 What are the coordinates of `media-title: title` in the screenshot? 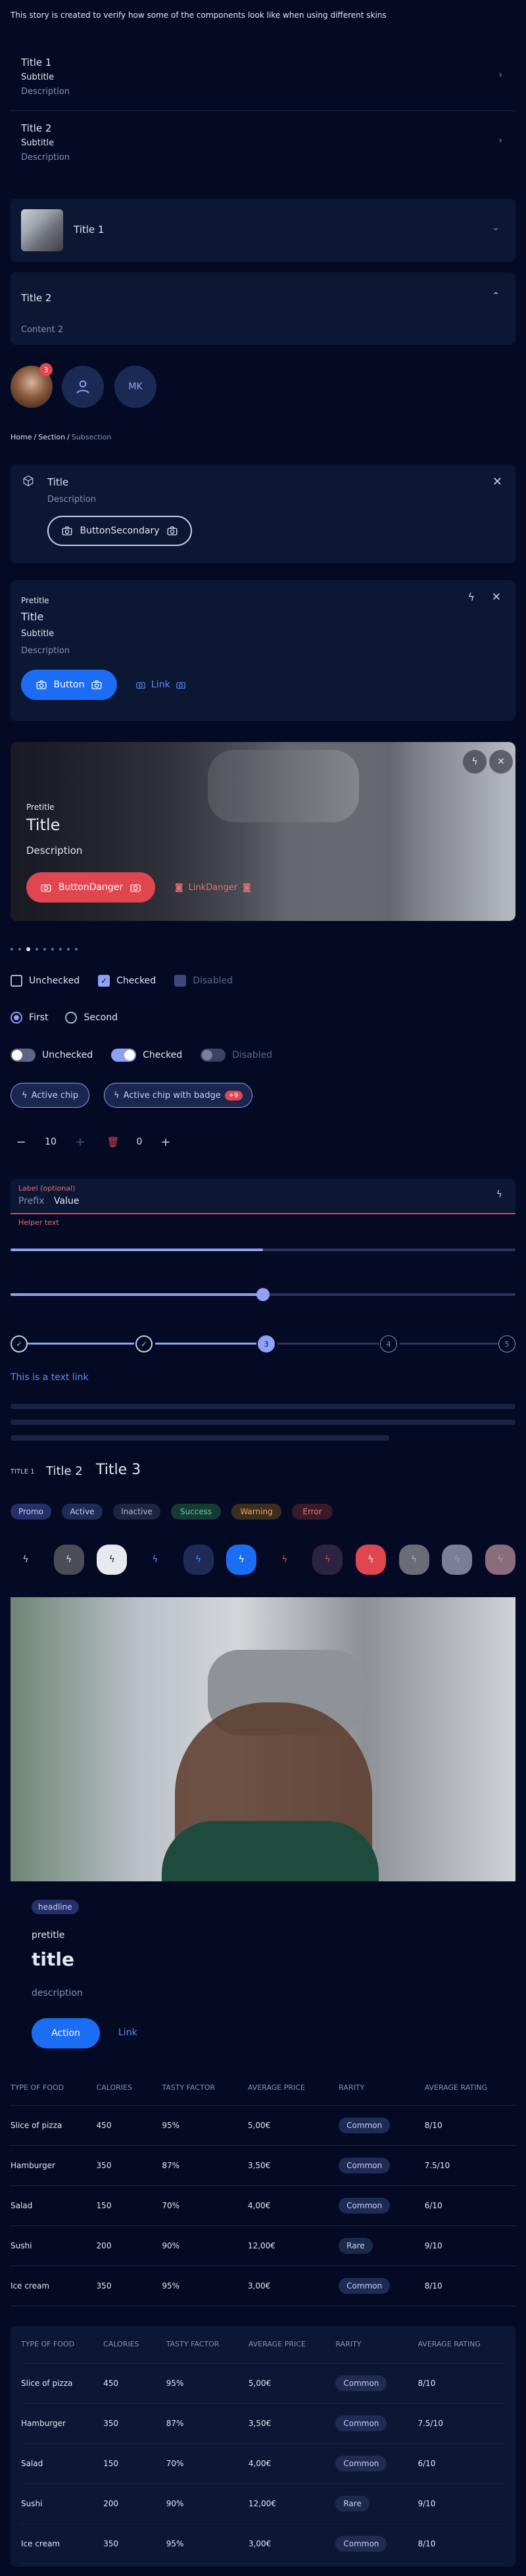 It's located at (53, 1959).